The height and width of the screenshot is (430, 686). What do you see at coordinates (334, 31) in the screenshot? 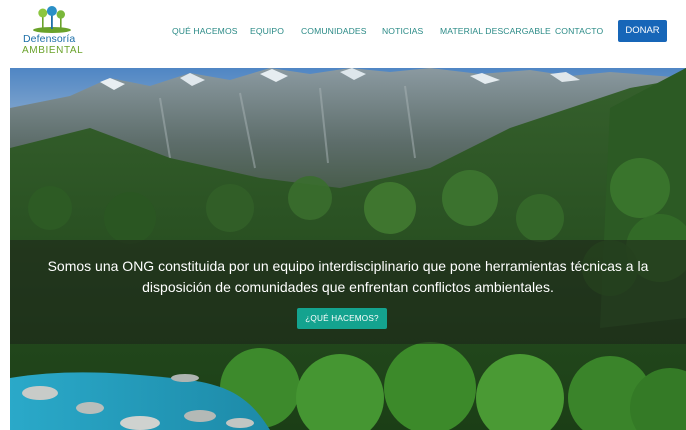
I see `nav-item-comunidades: COMUNIDADES` at bounding box center [334, 31].